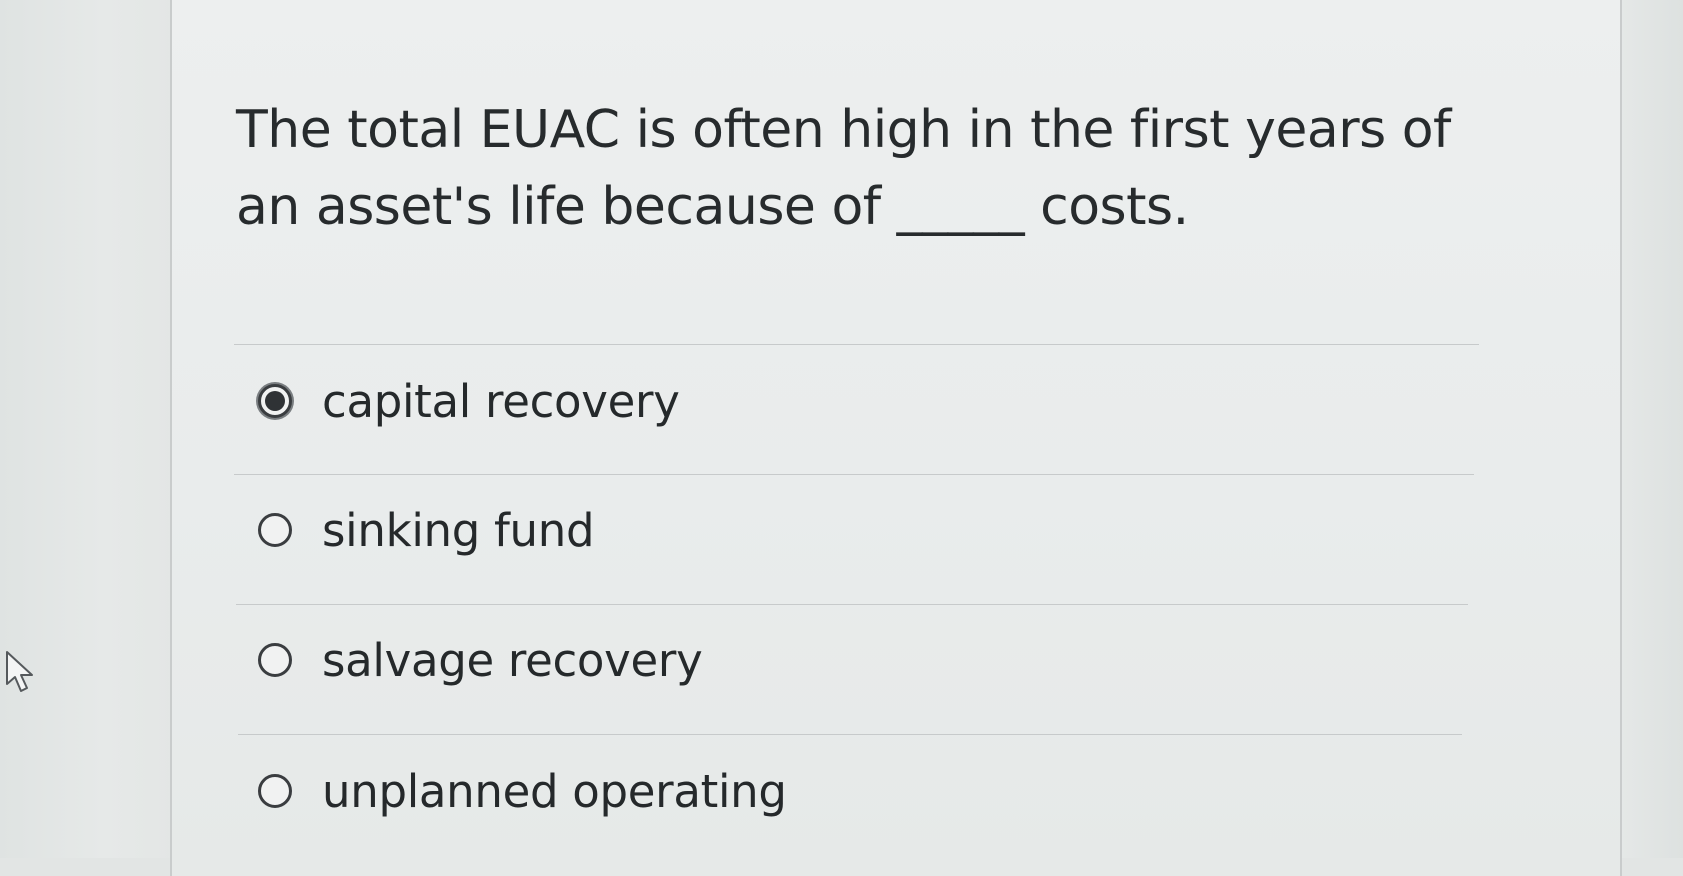  Describe the element at coordinates (833, 401) in the screenshot. I see `option-capital-recovery: capital recovery` at that location.